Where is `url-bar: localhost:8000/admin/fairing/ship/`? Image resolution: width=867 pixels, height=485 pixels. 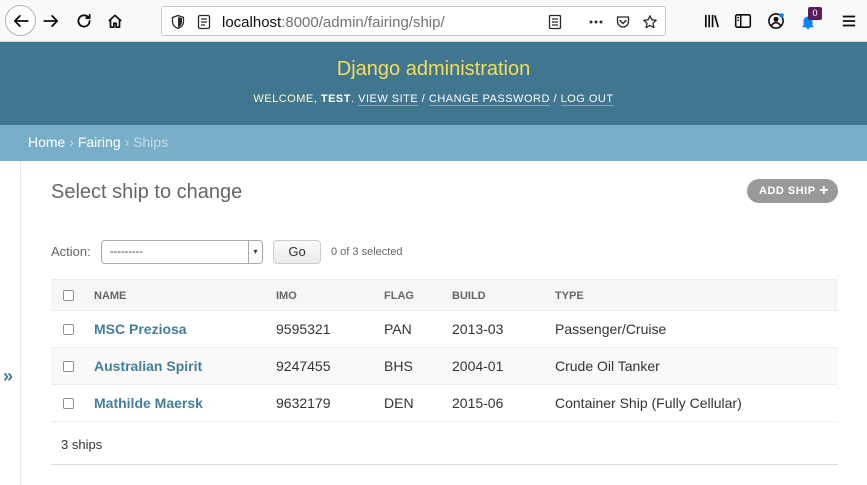 url-bar: localhost:8000/admin/fairing/ship/ is located at coordinates (413, 21).